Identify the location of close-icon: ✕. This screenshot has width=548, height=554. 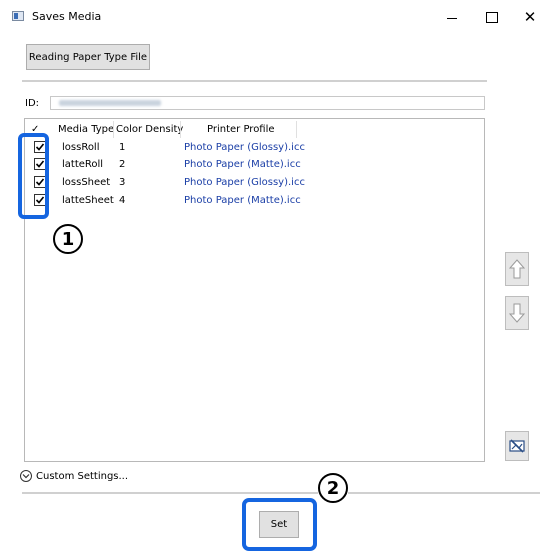
(530, 17).